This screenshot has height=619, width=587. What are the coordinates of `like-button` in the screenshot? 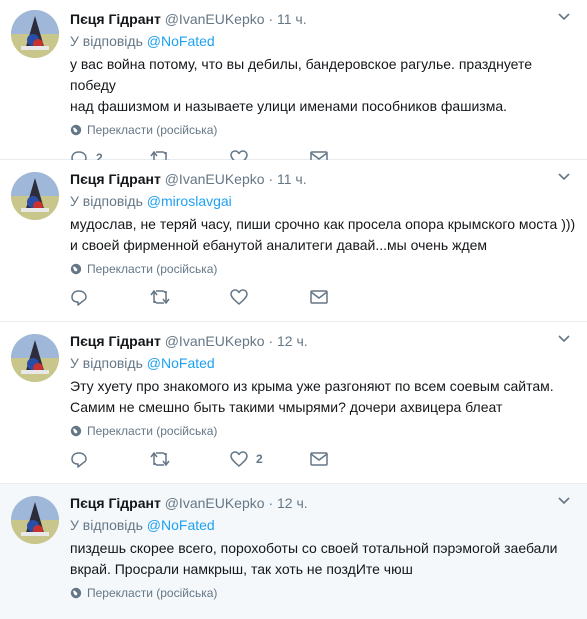 It's located at (243, 297).